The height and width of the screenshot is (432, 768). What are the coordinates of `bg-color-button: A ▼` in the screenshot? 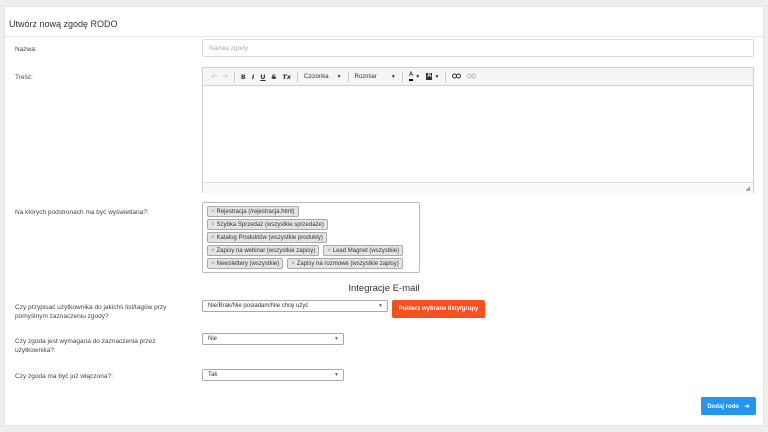 It's located at (432, 76).